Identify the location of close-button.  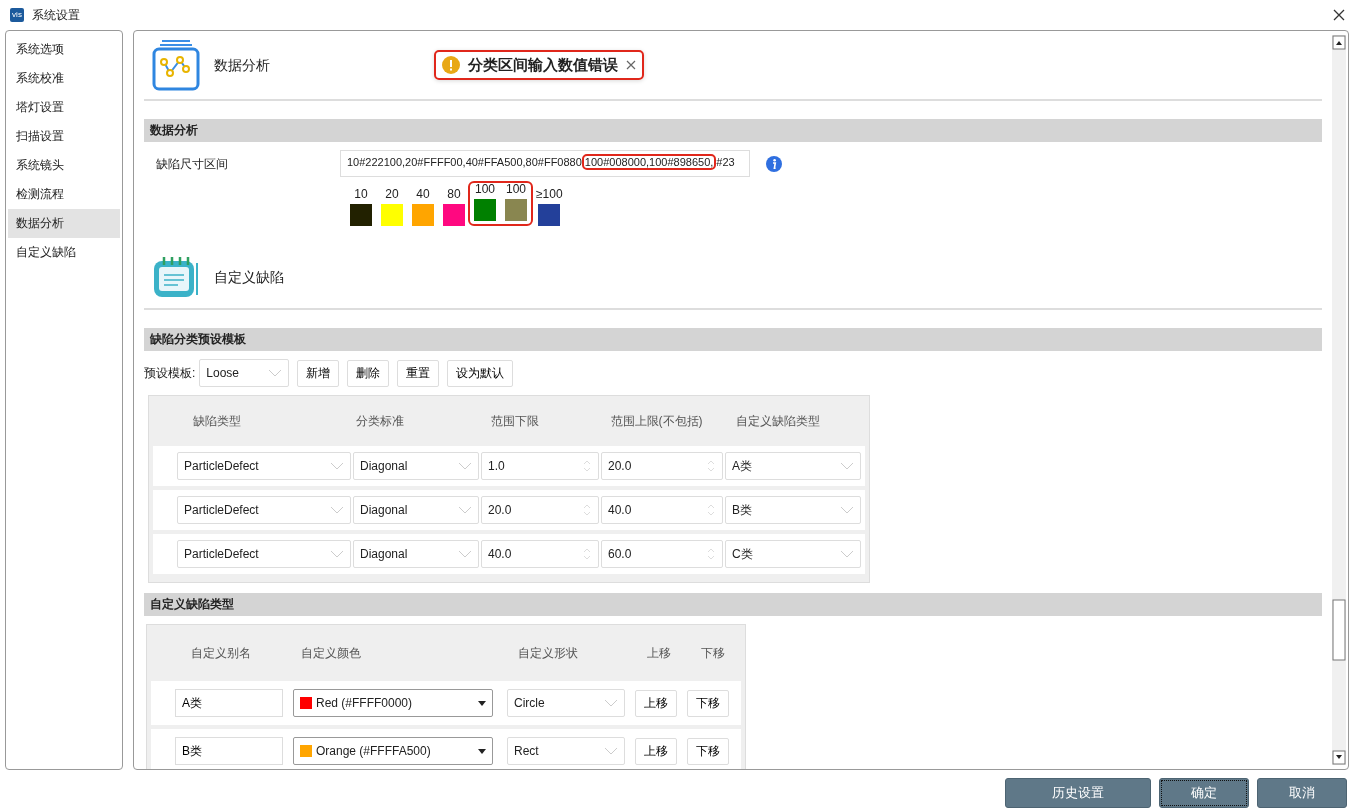
(1339, 15).